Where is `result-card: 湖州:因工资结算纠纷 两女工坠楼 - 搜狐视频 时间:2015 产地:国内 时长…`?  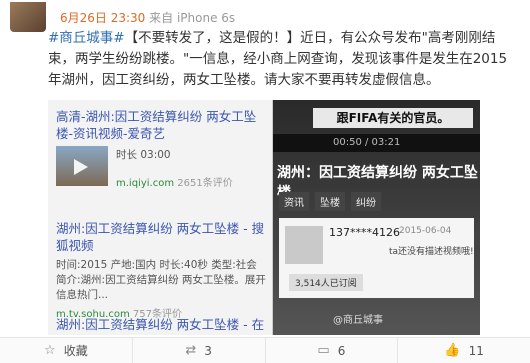 result-card: 湖州:因工资结算纠纷 两女工坠楼 - 搜狐视频 时间:2015 产地:国内 时长… is located at coordinates (161, 270).